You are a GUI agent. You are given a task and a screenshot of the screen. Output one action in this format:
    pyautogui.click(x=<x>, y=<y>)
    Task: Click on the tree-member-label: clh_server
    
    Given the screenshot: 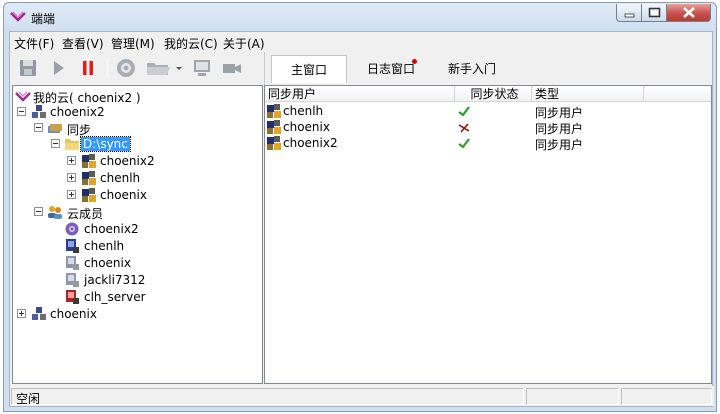 What is the action you would take?
    pyautogui.click(x=115, y=297)
    